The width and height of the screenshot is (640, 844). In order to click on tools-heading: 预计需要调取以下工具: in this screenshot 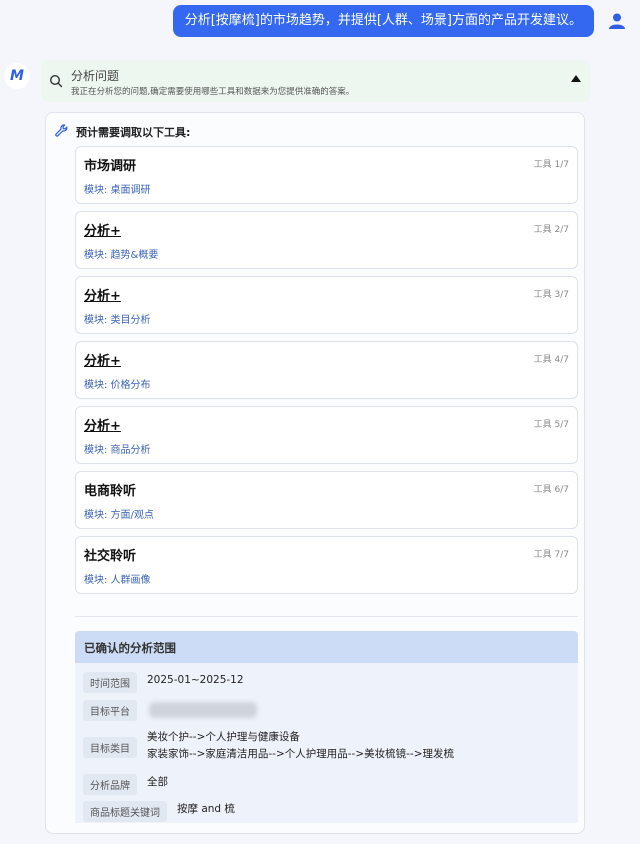, I will do `click(122, 131)`.